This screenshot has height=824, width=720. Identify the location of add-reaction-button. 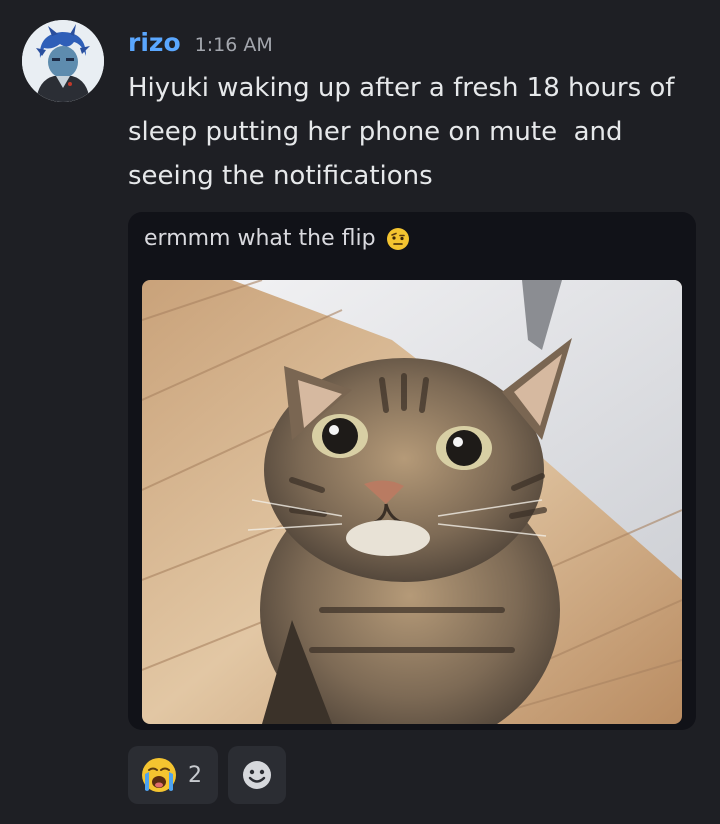
(257, 775).